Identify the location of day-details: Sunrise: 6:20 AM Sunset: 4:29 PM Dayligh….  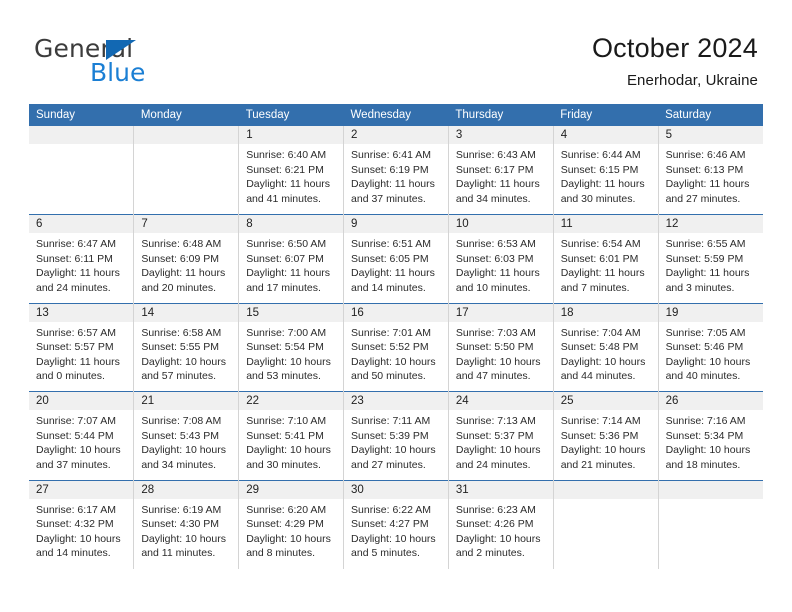
(291, 530).